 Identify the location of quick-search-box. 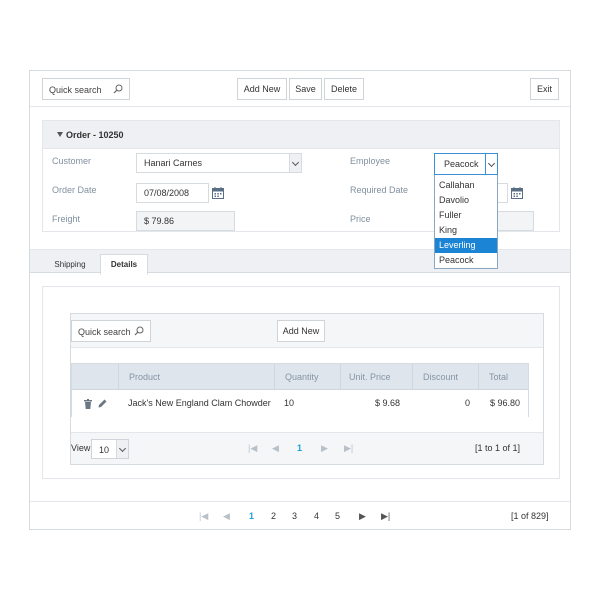
(86, 89).